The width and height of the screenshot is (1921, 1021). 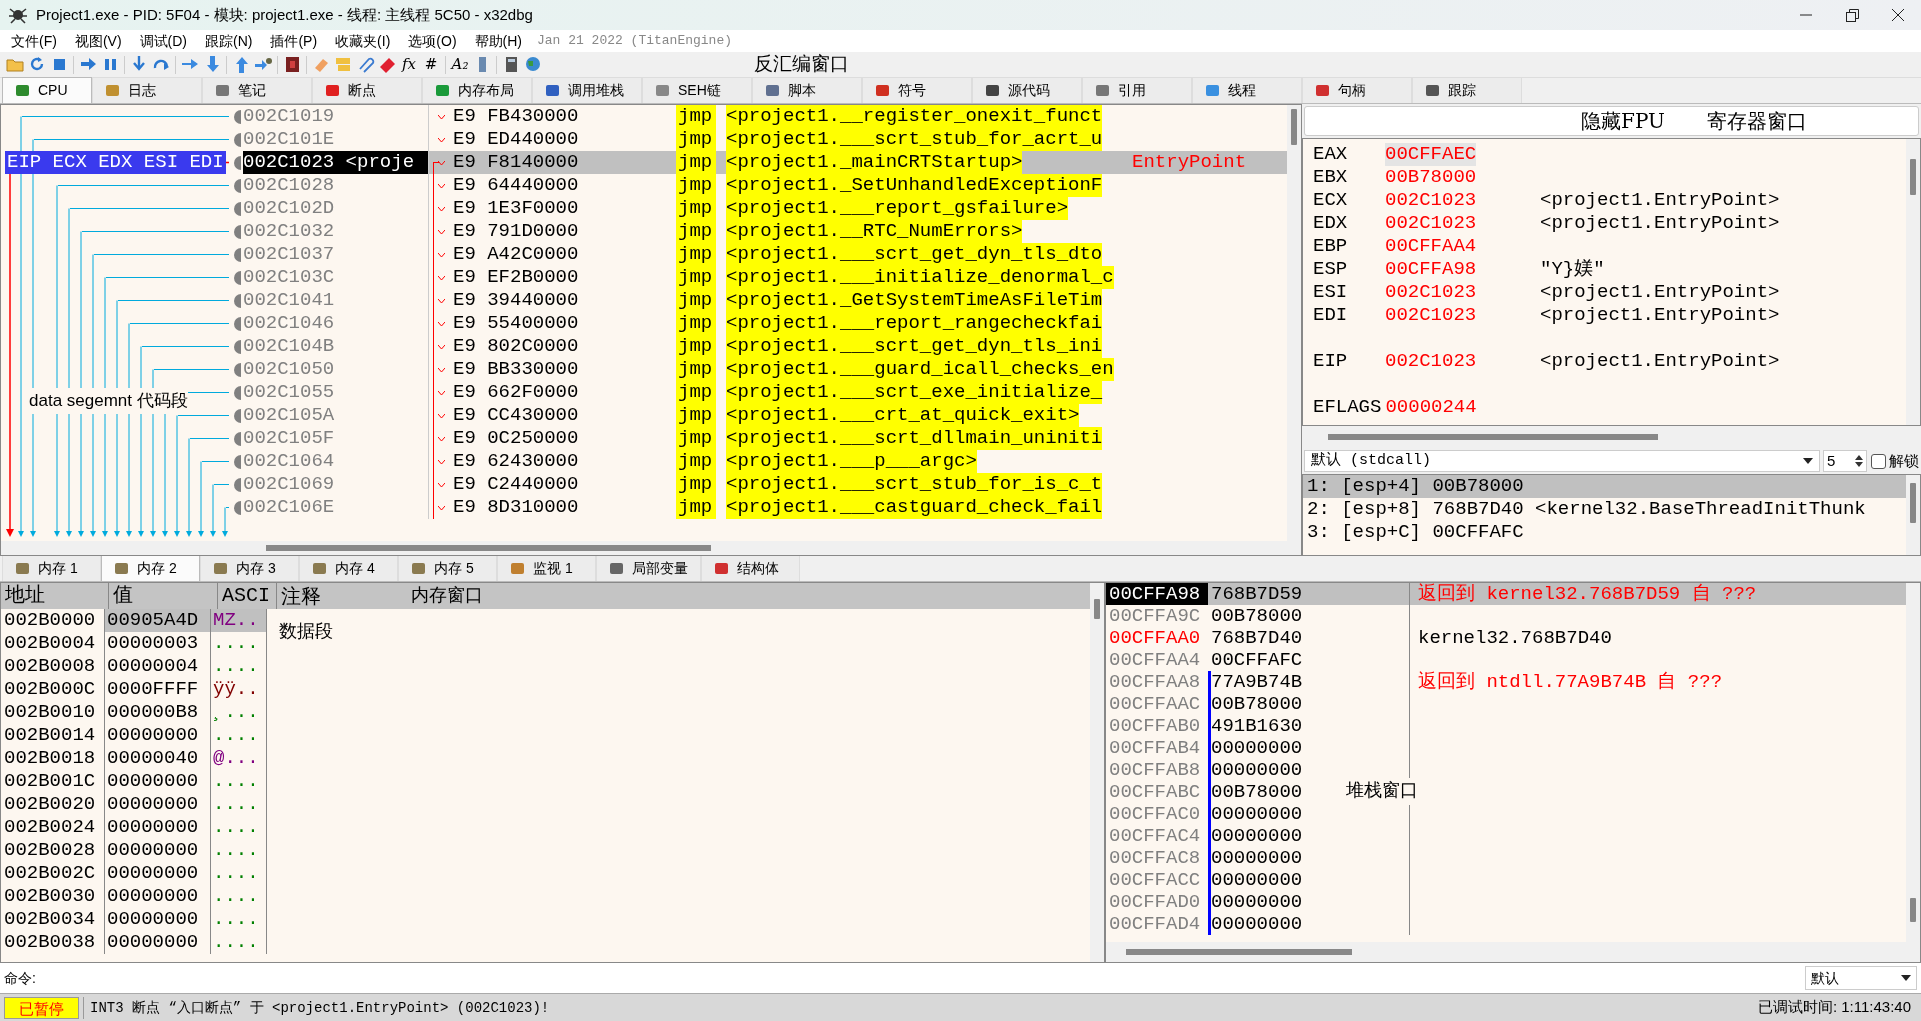 What do you see at coordinates (249, 568) in the screenshot?
I see `tab: 内存 3` at bounding box center [249, 568].